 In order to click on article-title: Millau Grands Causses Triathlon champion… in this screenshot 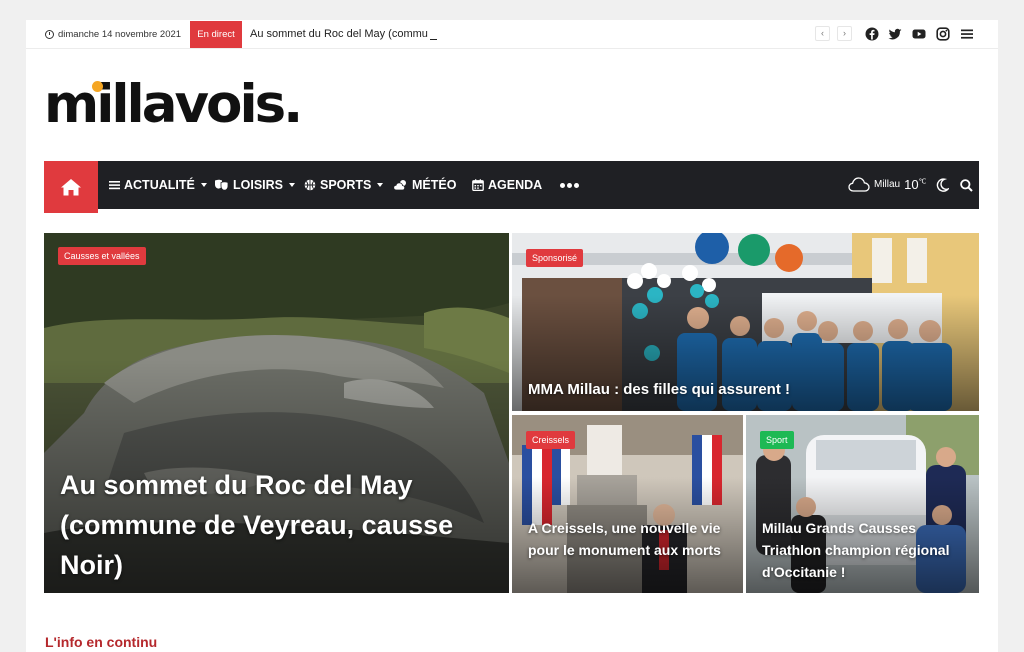, I will do `click(868, 550)`.